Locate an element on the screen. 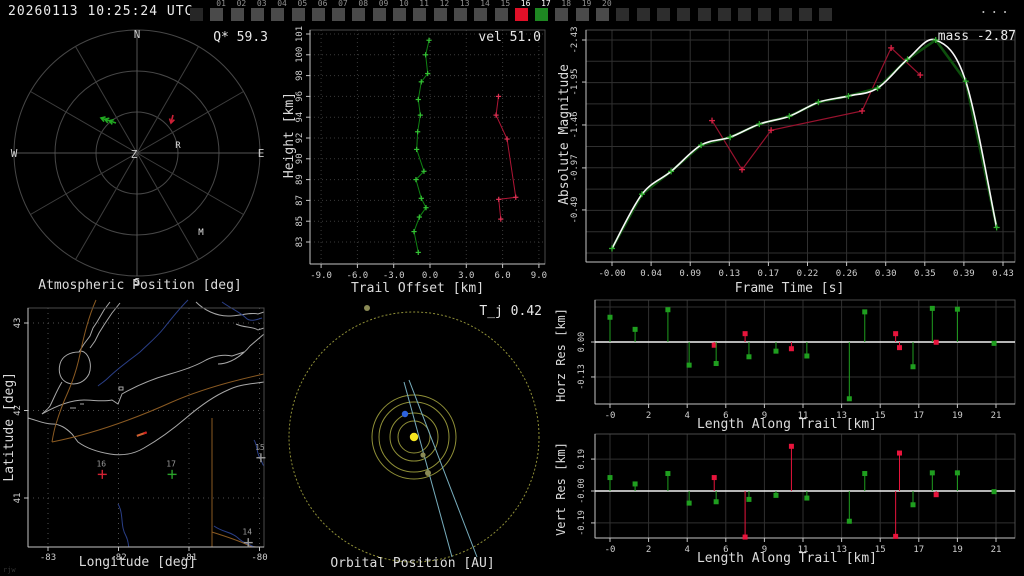  tisserand-label: T_j 0.42 is located at coordinates (510, 311).